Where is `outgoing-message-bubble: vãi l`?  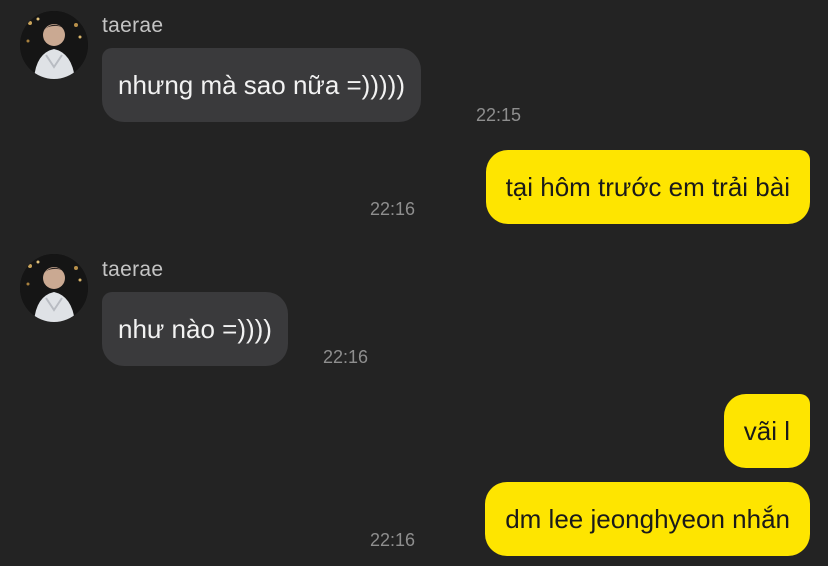 outgoing-message-bubble: vãi l is located at coordinates (766, 431).